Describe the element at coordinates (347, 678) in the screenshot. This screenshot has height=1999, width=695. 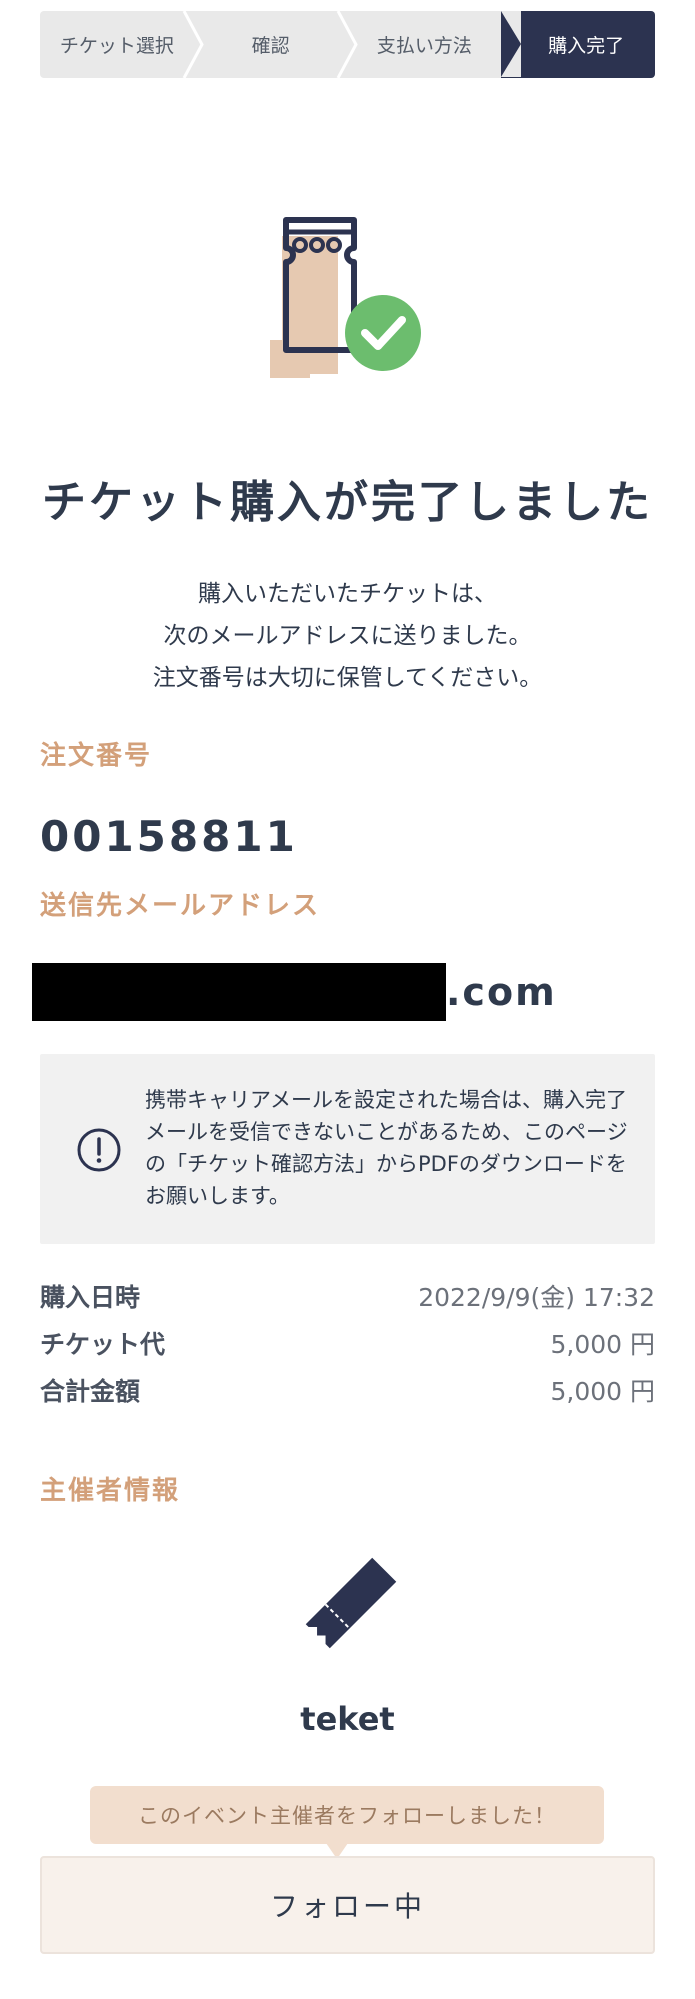
I see `description-line: 注文番号は大切に保管してください。` at that location.